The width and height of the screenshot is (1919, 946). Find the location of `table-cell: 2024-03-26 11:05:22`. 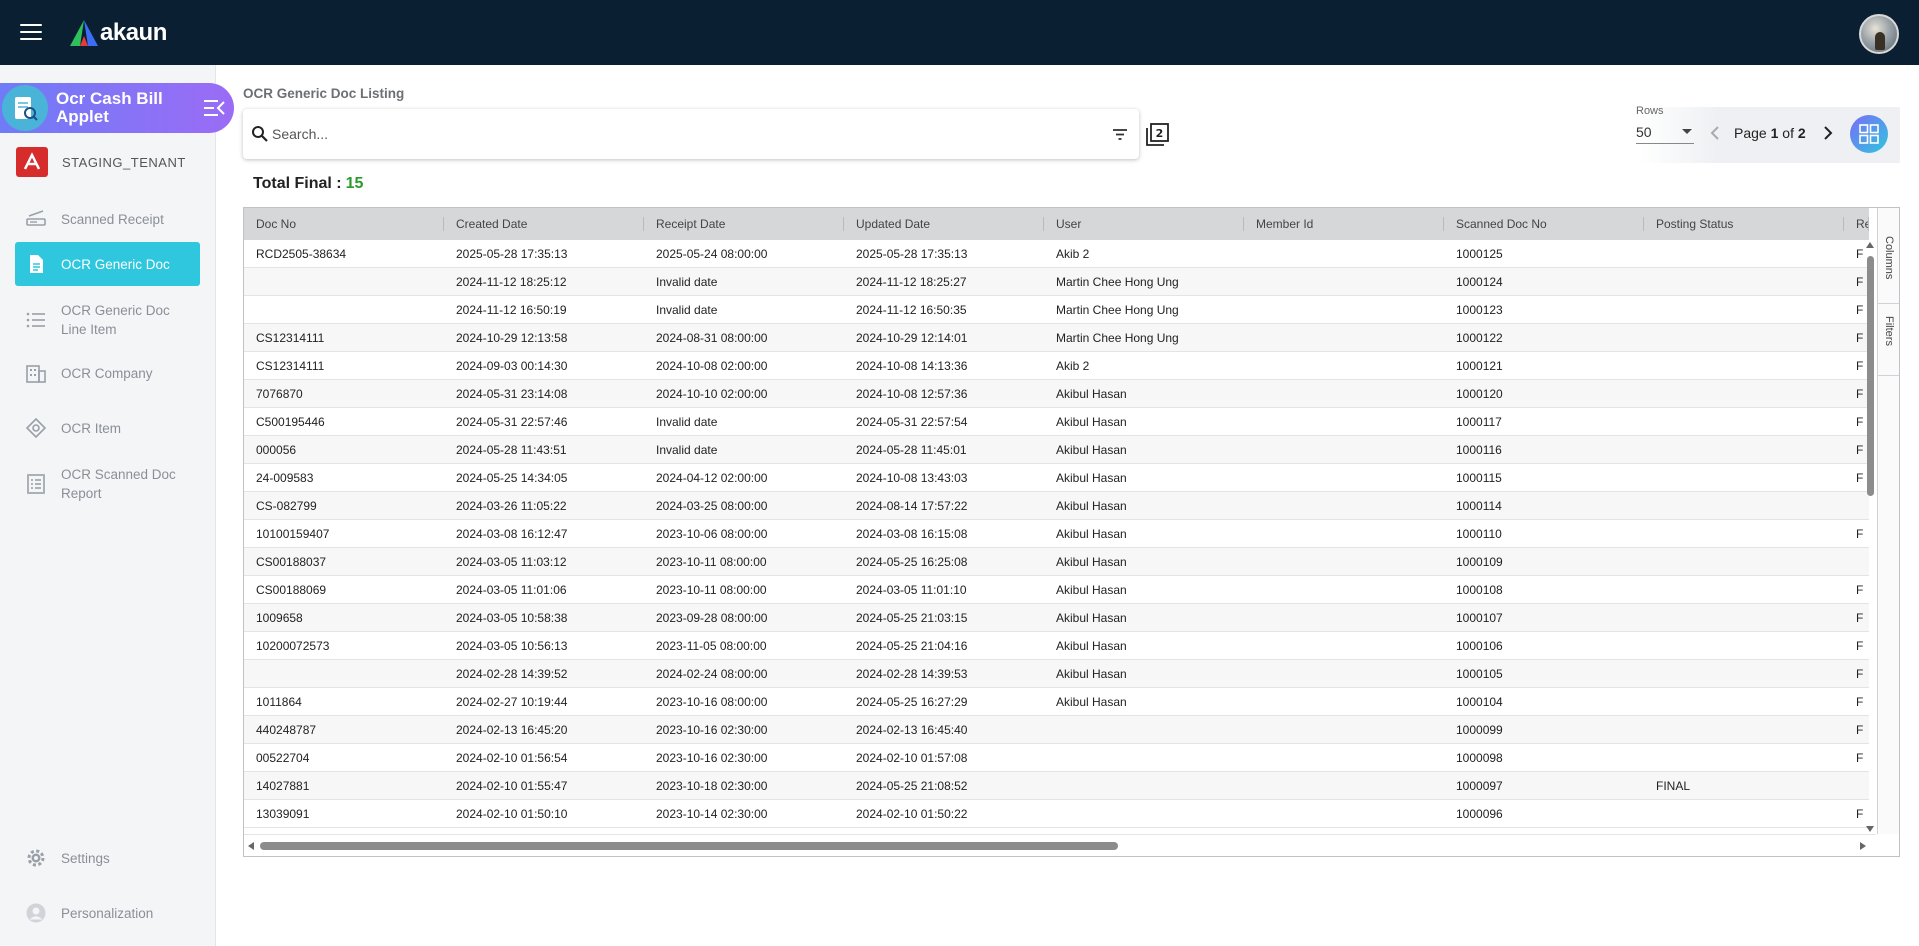

table-cell: 2024-03-26 11:05:22 is located at coordinates (511, 505).